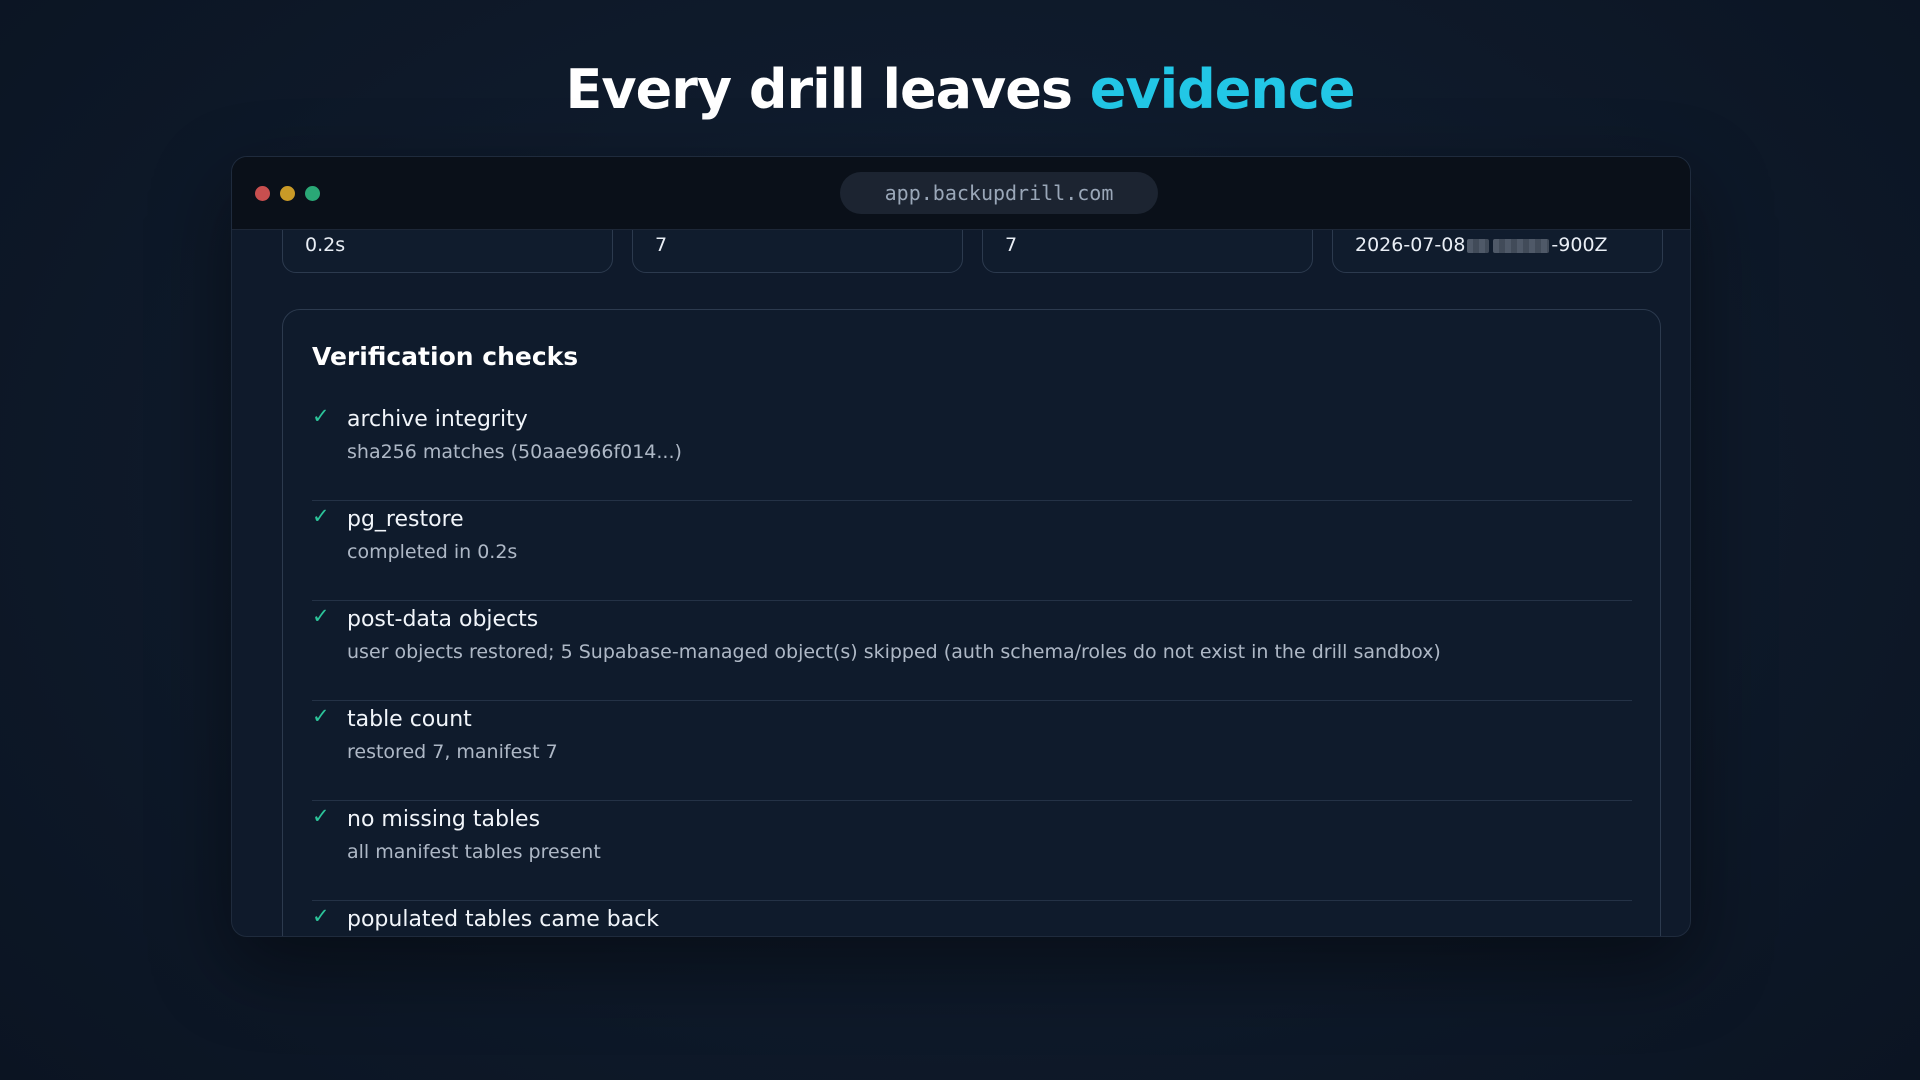 The image size is (1920, 1080). I want to click on stat-card-timestamp: 2026-07-08 -900Z, so click(1497, 251).